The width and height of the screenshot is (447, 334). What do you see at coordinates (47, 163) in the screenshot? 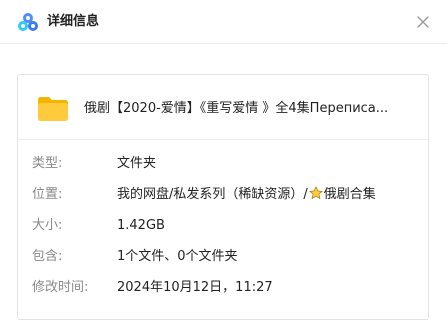
I see `type-label: 类型:` at bounding box center [47, 163].